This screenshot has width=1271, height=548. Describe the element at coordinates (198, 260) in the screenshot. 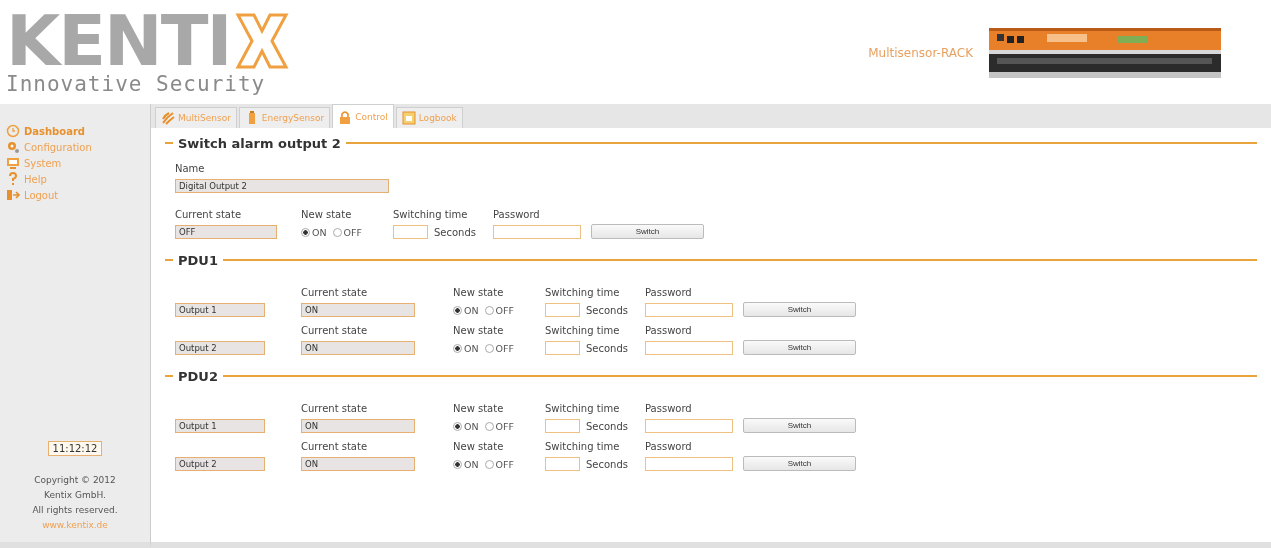

I see `section-title: PDU1` at that location.